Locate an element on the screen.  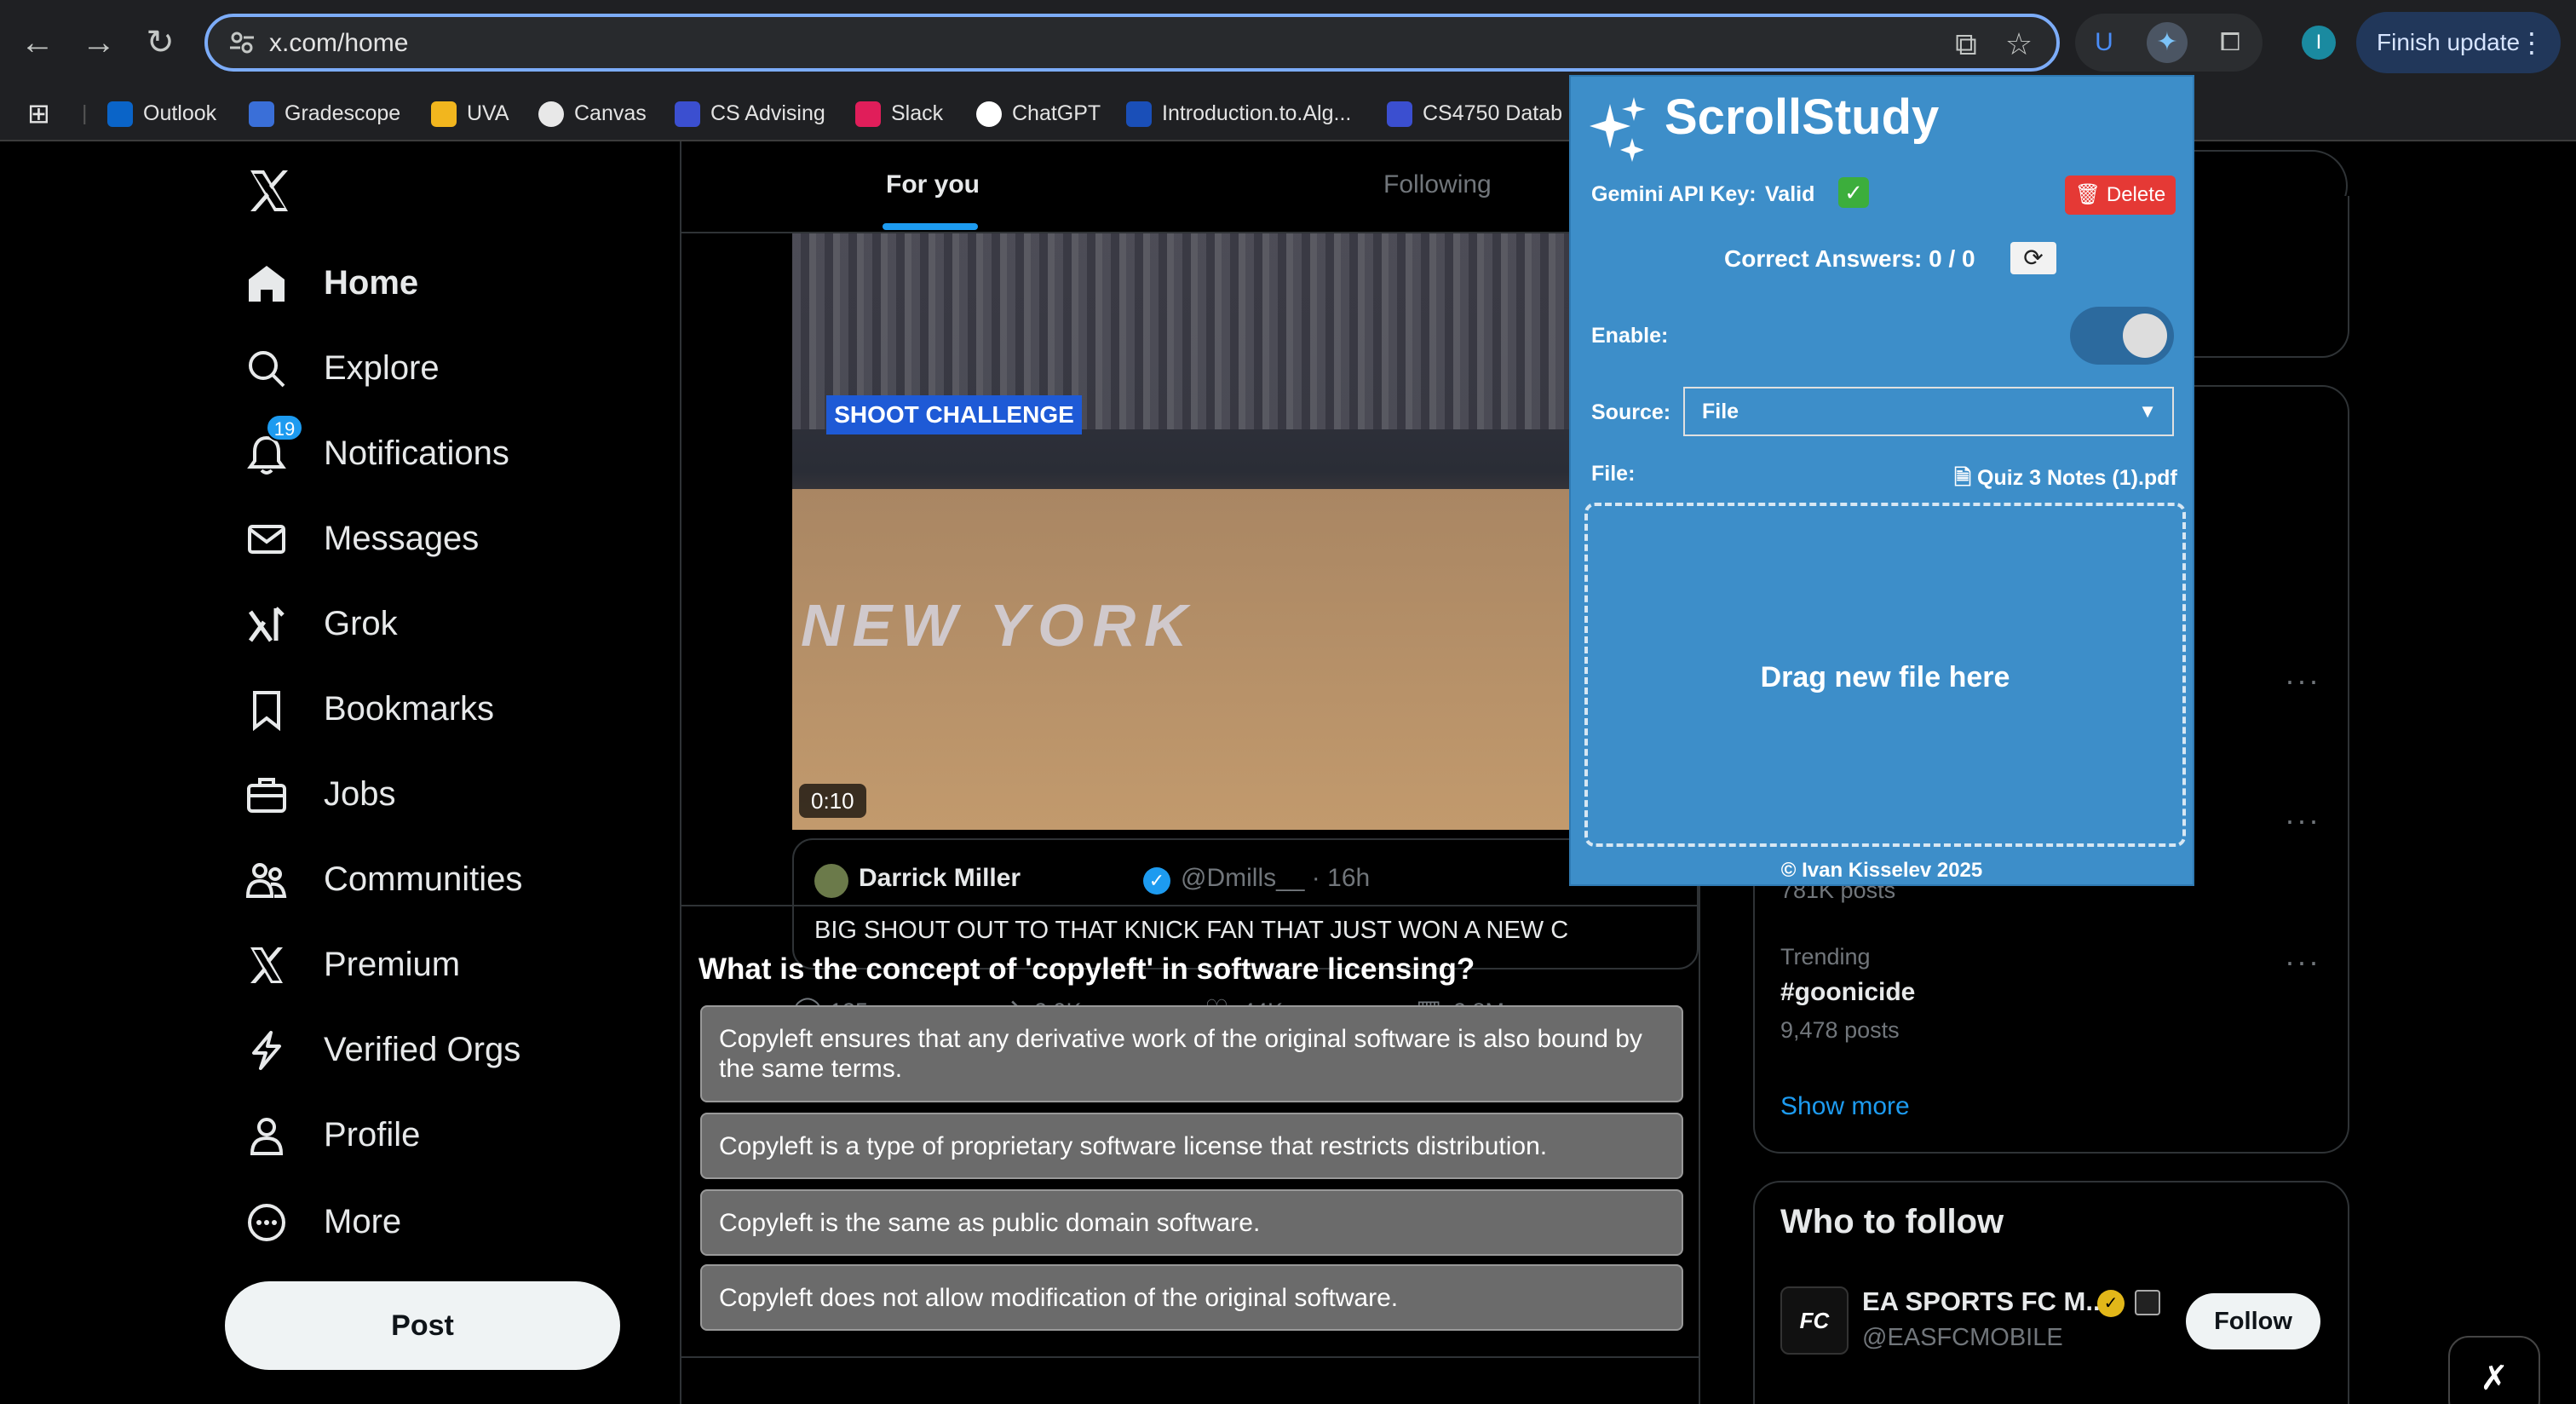
cs-advising-icon is located at coordinates (687, 114).